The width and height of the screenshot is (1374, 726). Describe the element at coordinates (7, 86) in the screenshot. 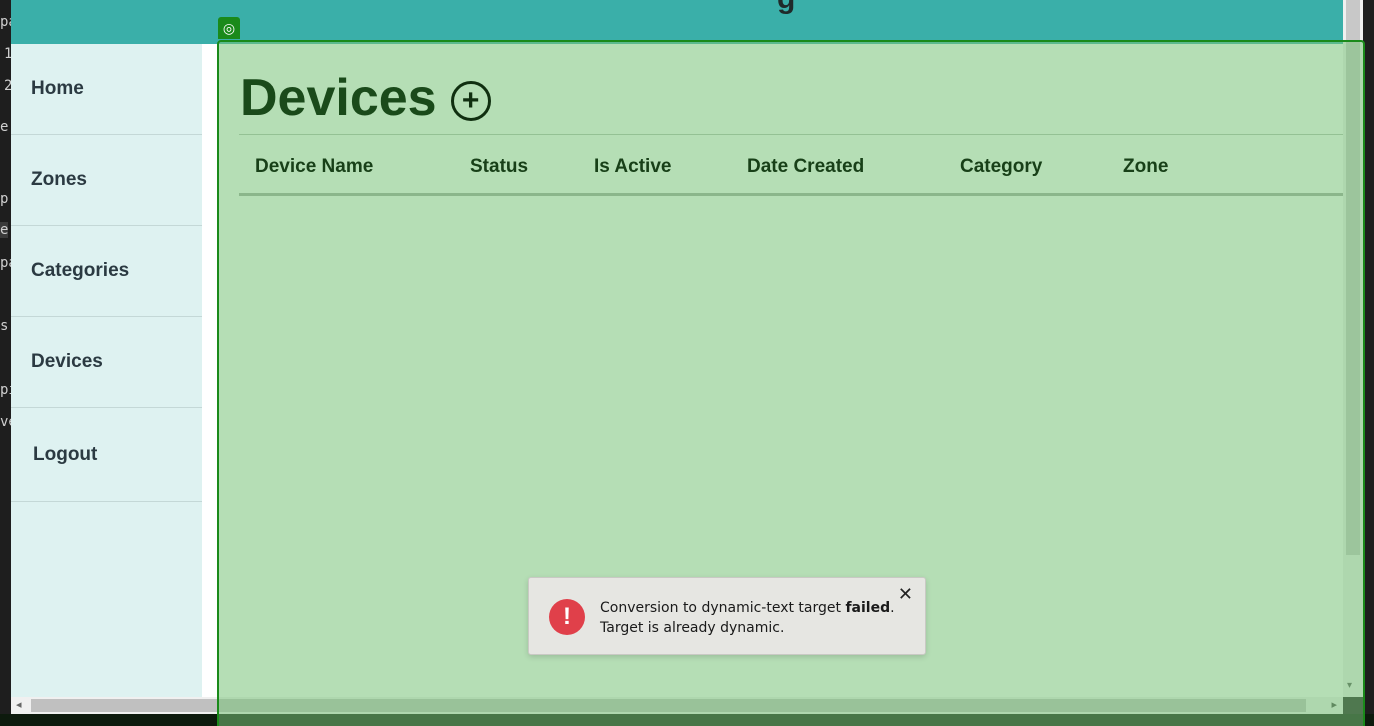

I see `editor-fragment: 2` at that location.